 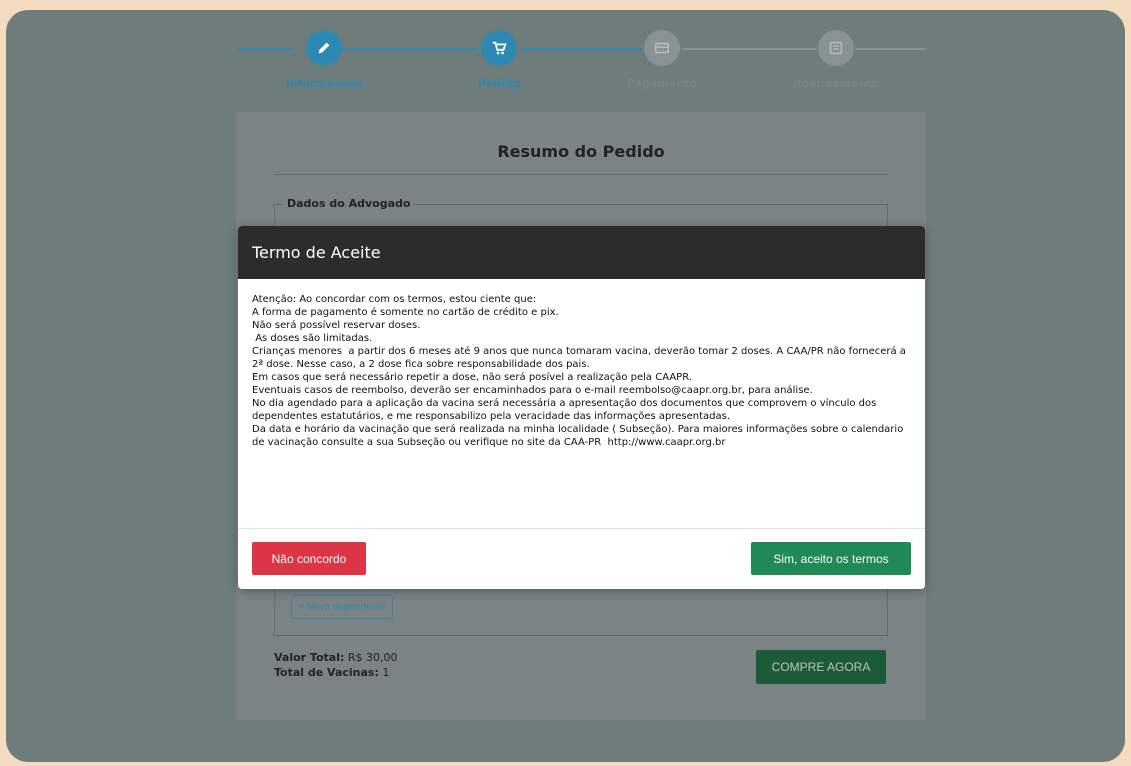 I want to click on modal-divider, so click(x=581, y=528).